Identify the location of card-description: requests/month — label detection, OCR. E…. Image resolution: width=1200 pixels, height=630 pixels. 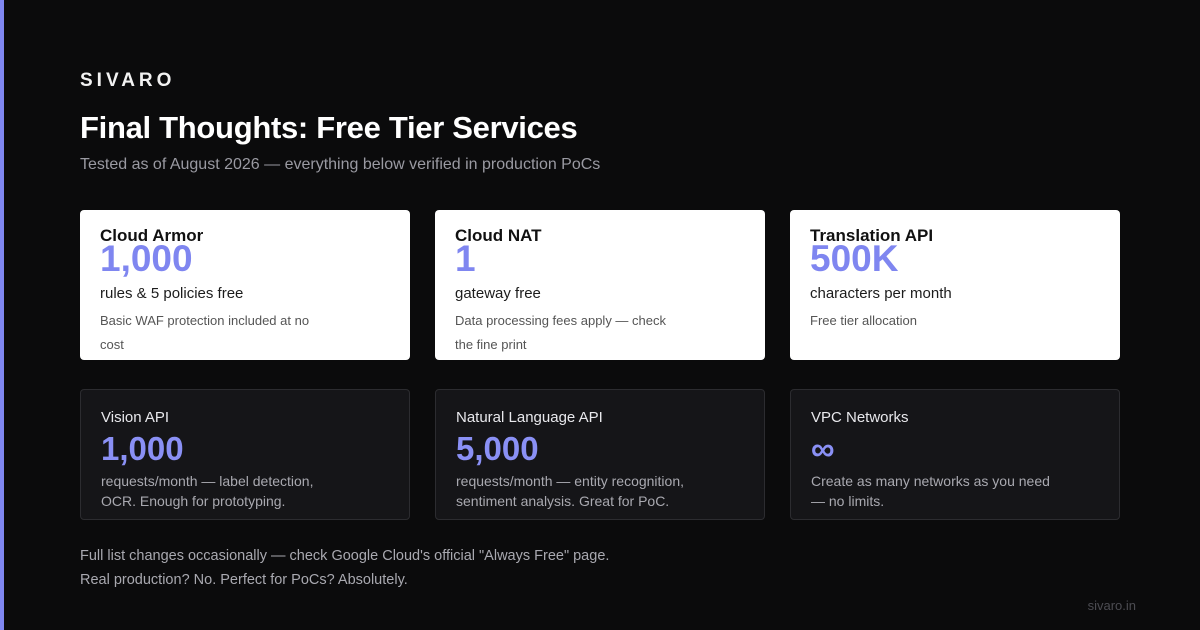
(207, 491).